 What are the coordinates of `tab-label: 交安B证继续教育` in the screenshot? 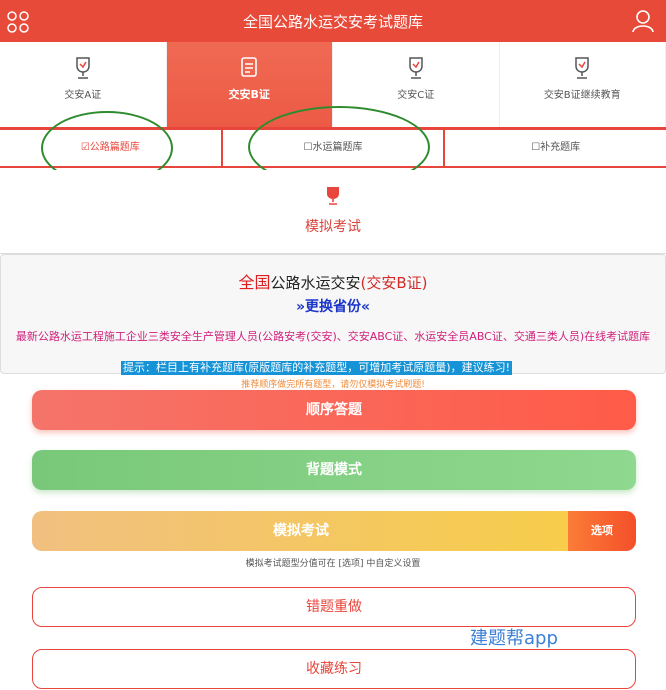 It's located at (582, 95).